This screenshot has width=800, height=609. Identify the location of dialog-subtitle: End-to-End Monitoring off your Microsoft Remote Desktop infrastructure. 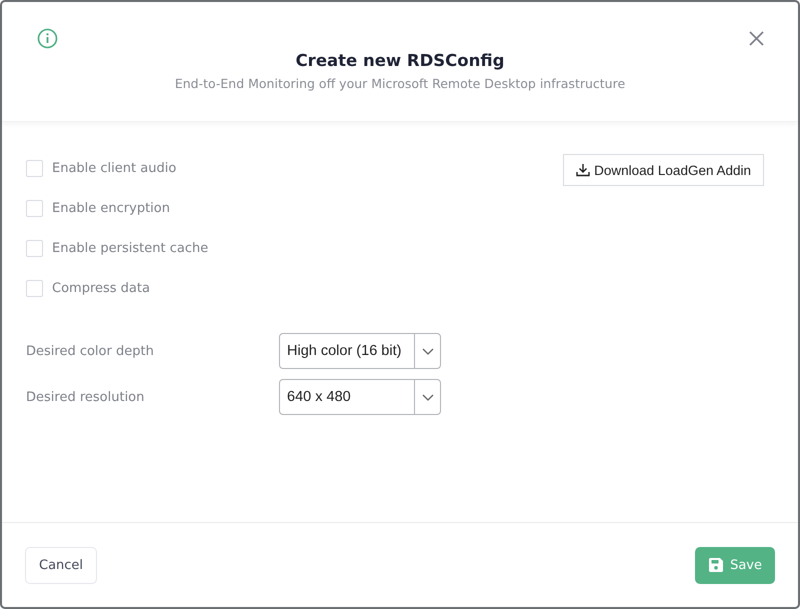
(400, 83).